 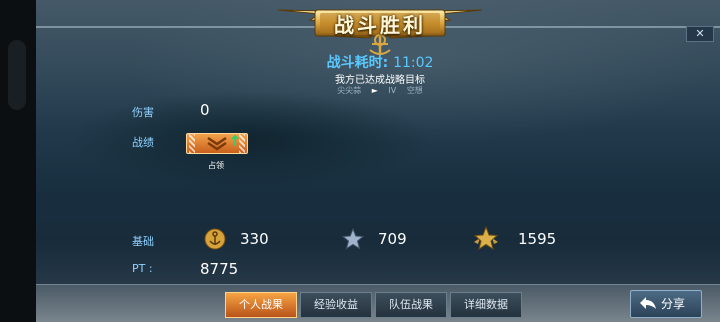 What do you see at coordinates (392, 90) in the screenshot?
I see `rank-to-level: IV` at bounding box center [392, 90].